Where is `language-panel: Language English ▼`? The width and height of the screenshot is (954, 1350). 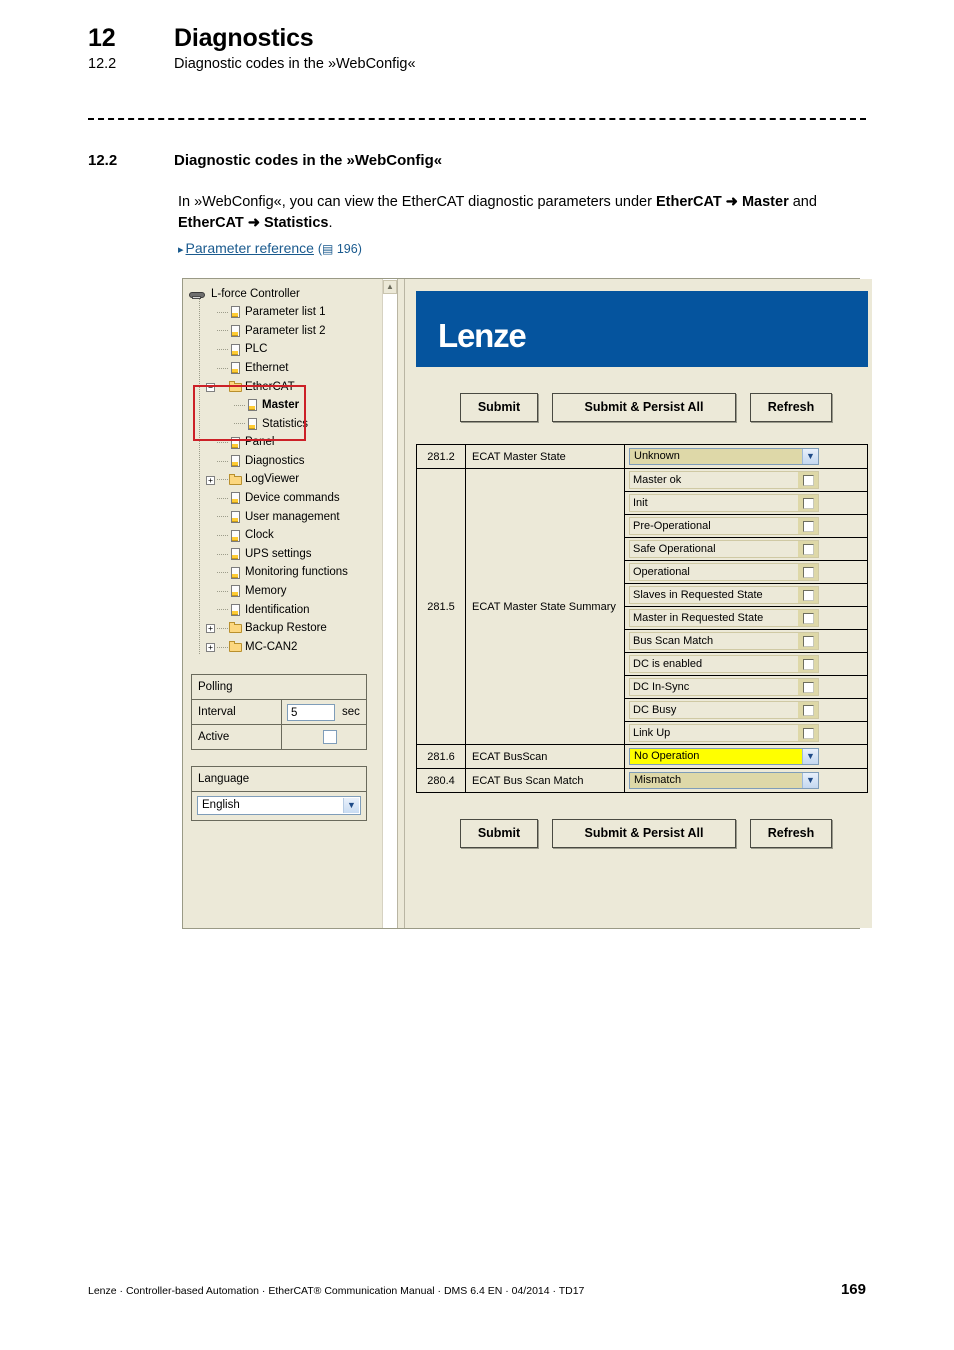
language-panel: Language English ▼ is located at coordinates (279, 793).